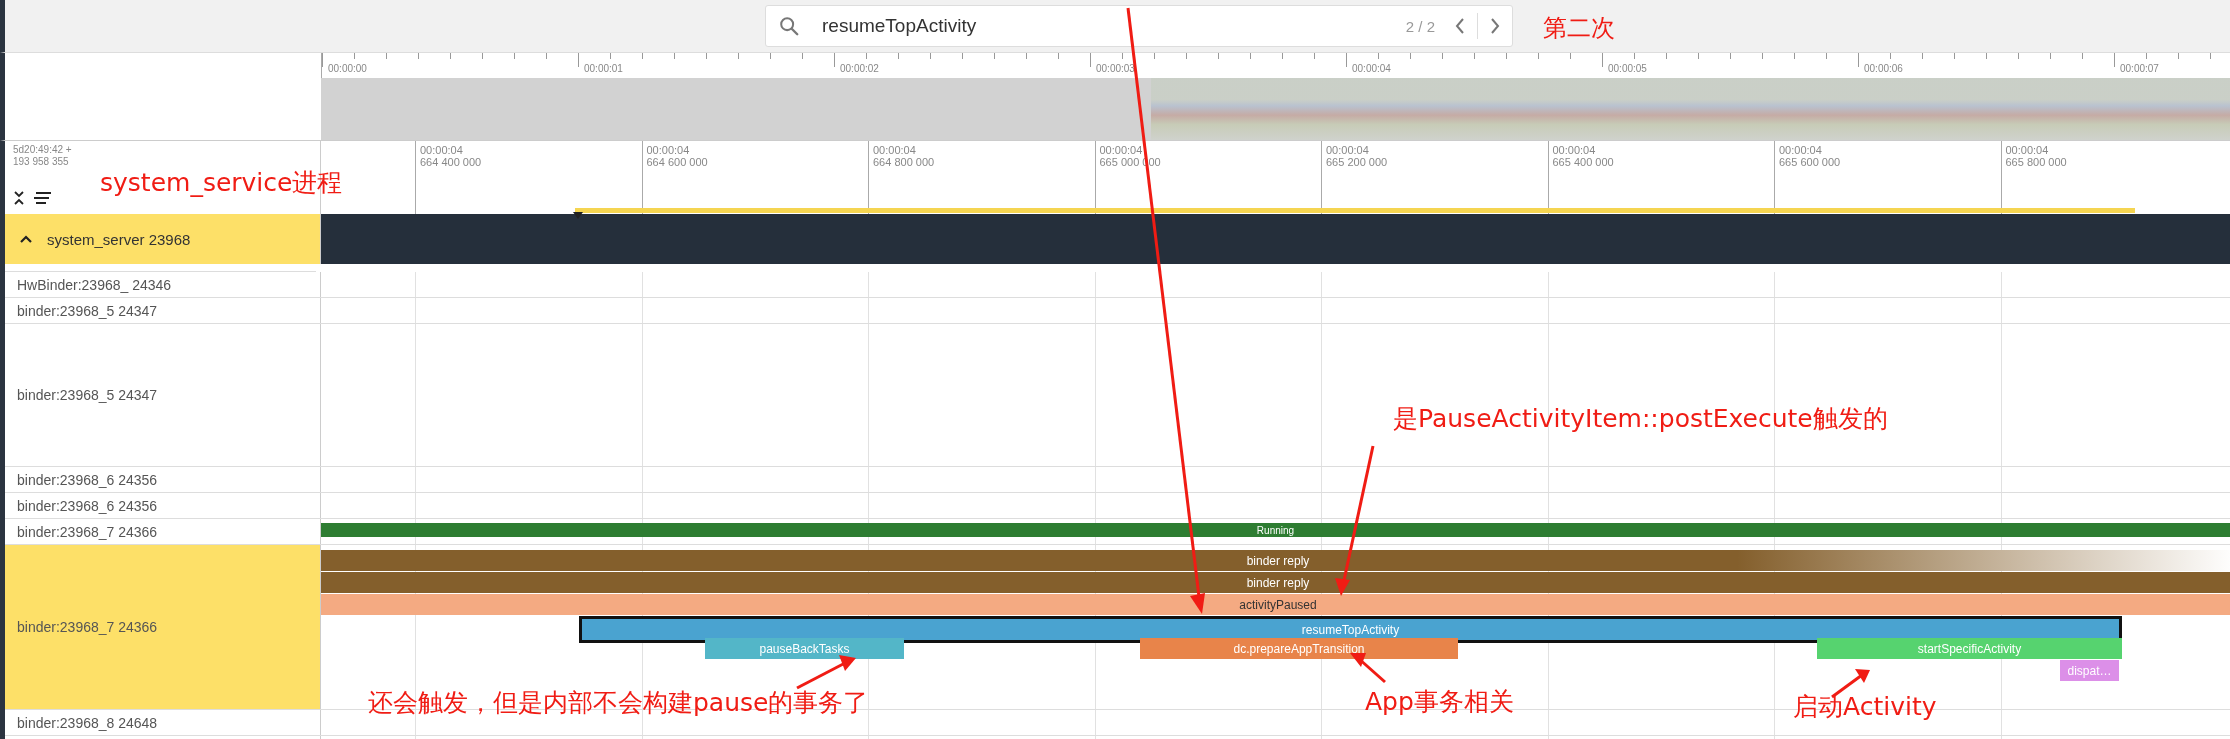 This screenshot has width=2230, height=739. Describe the element at coordinates (1357, 162) in the screenshot. I see `axis-offset-label: 665 200 000` at that location.